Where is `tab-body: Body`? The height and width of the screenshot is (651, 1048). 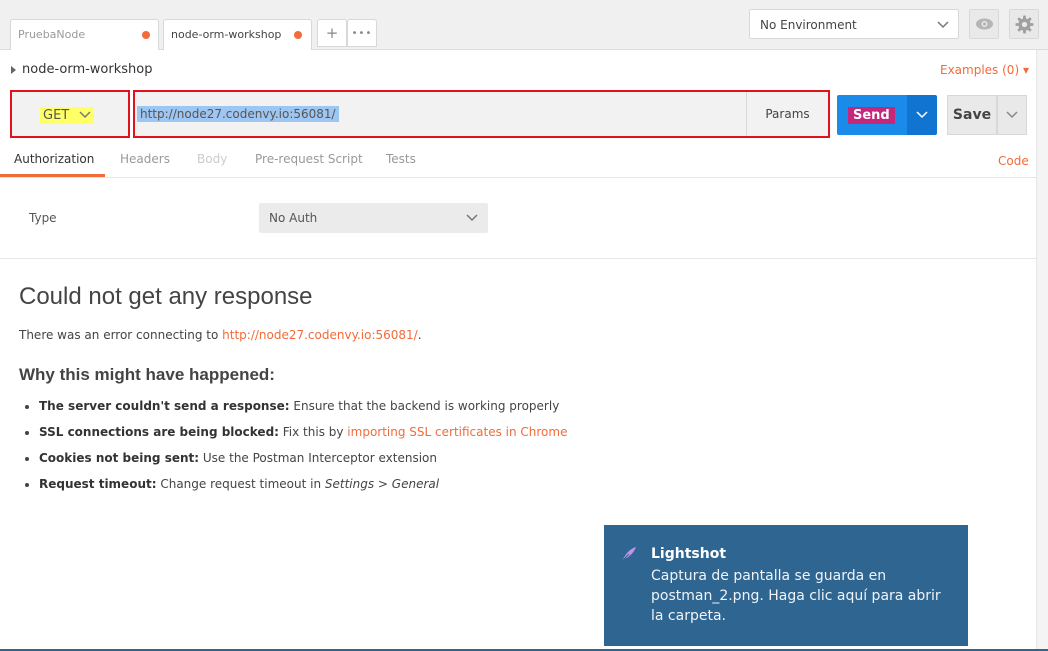 tab-body: Body is located at coordinates (212, 159).